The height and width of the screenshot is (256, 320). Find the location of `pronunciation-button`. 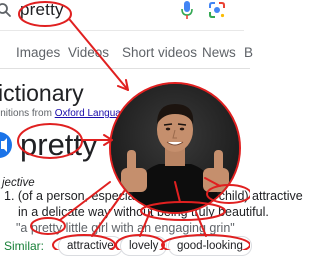

pronunciation-button is located at coordinates (6, 145).